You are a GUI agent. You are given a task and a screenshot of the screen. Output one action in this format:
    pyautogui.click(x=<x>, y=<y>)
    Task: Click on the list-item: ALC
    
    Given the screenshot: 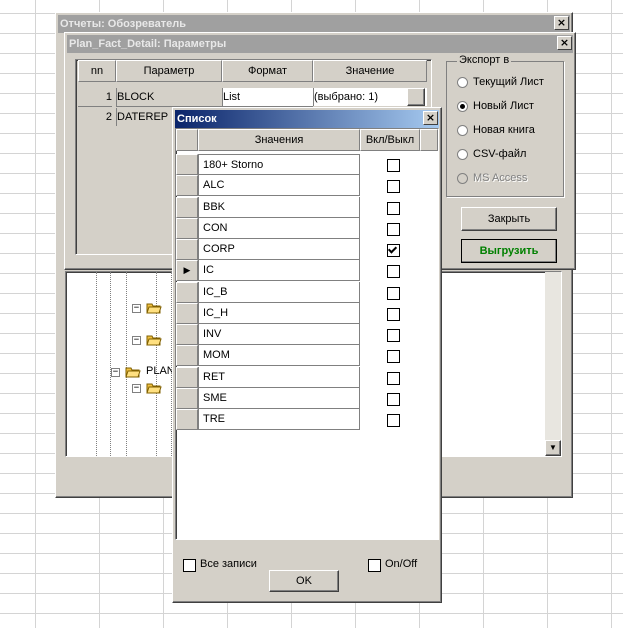 What is the action you would take?
    pyautogui.click(x=307, y=185)
    